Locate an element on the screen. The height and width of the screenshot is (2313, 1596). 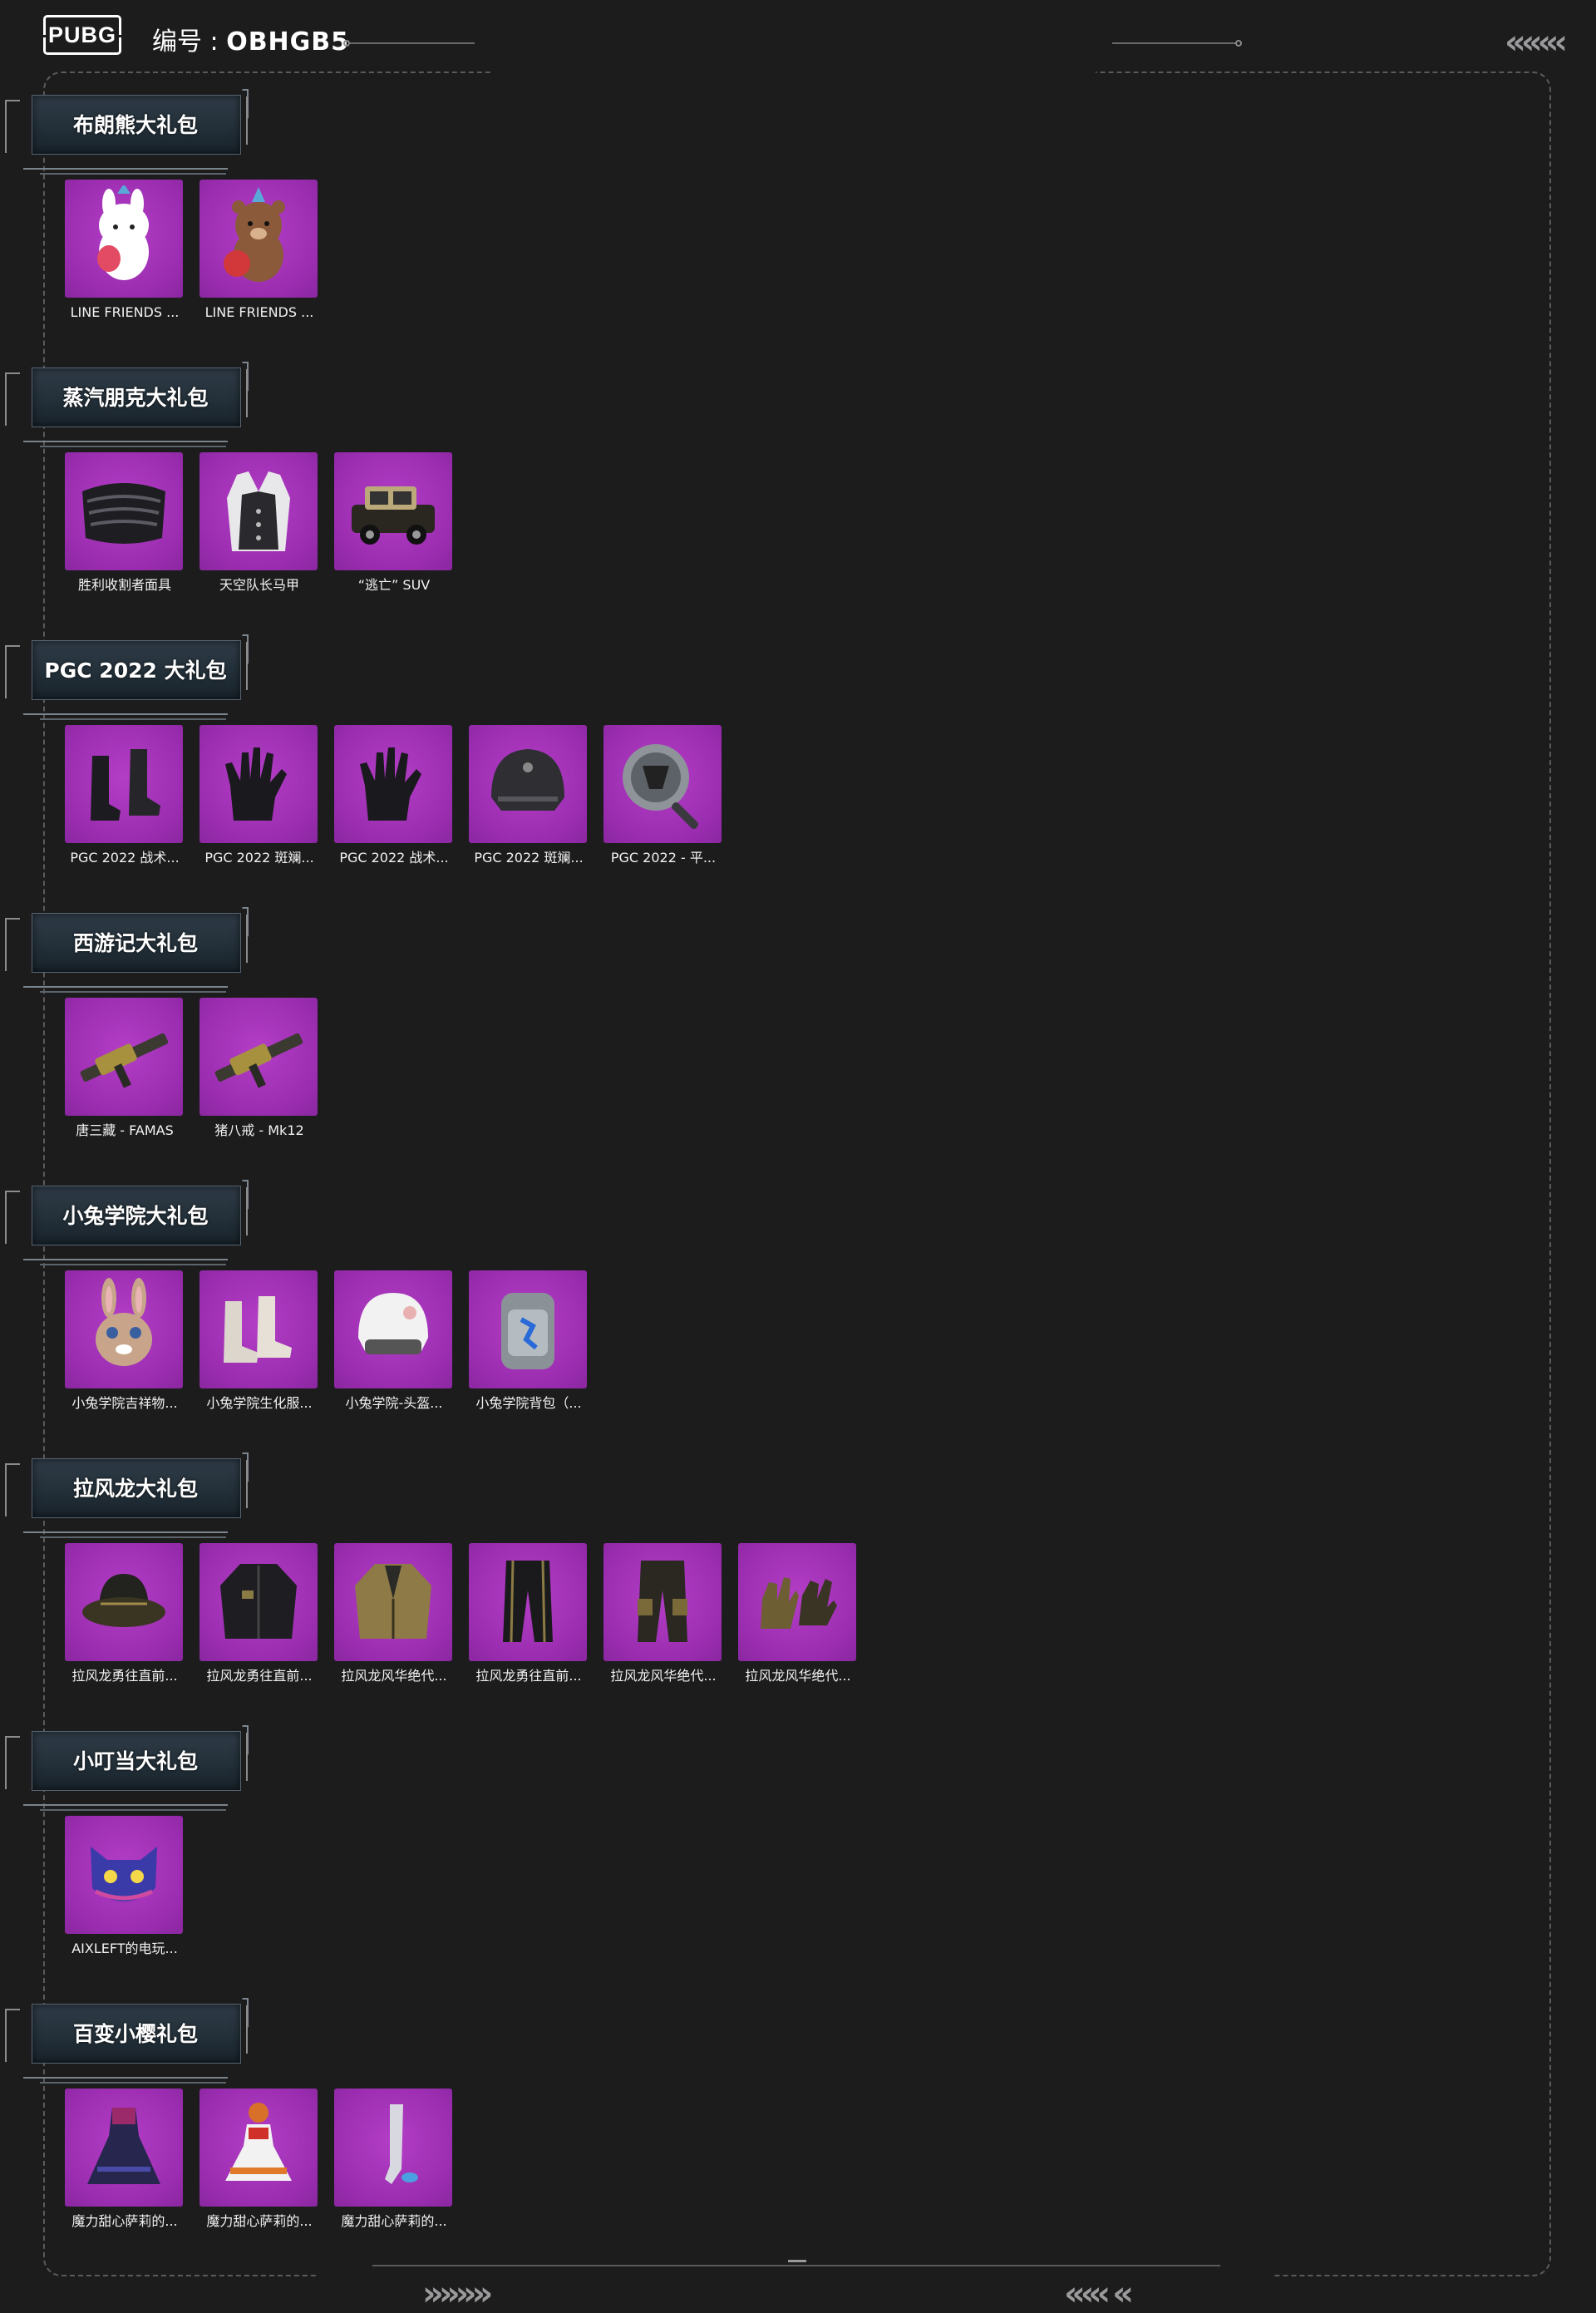
section-header: 小叮当大礼包 is located at coordinates (126, 1767).